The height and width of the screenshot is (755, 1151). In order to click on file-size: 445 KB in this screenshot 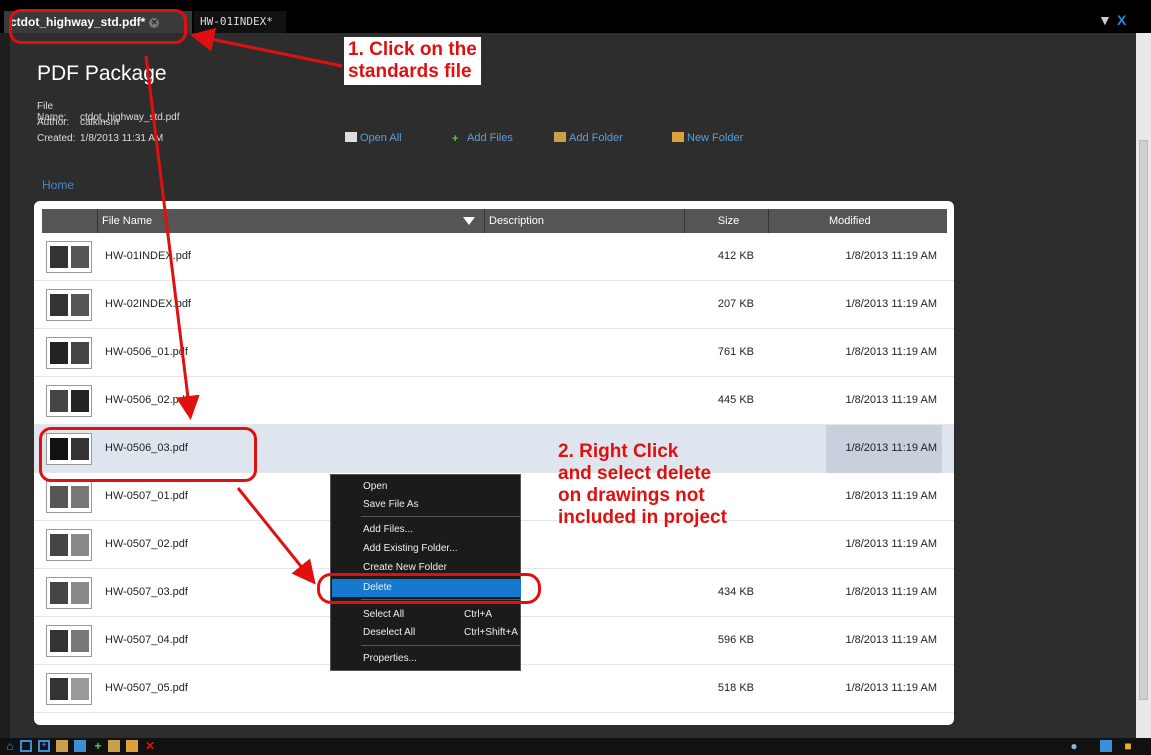, I will do `click(735, 400)`.